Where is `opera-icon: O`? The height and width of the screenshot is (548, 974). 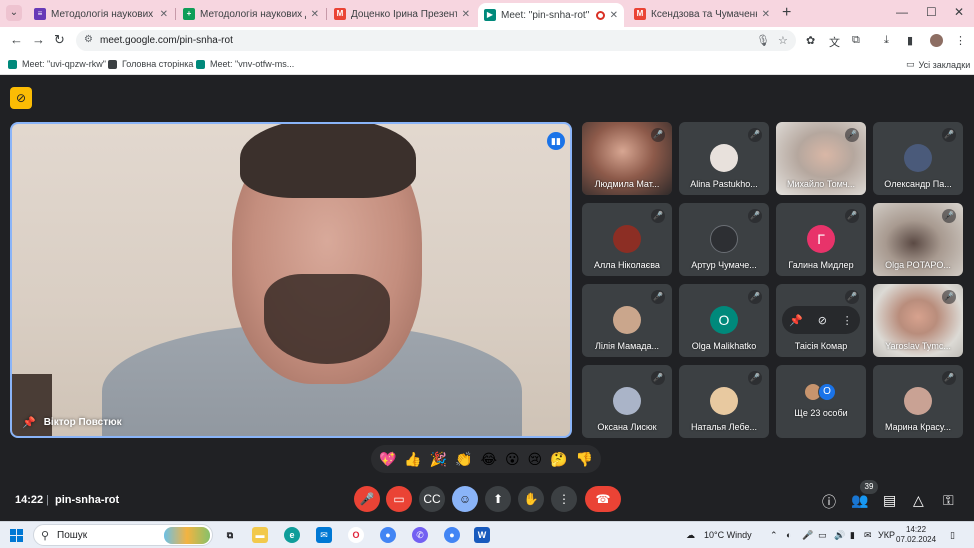 opera-icon: O is located at coordinates (356, 535).